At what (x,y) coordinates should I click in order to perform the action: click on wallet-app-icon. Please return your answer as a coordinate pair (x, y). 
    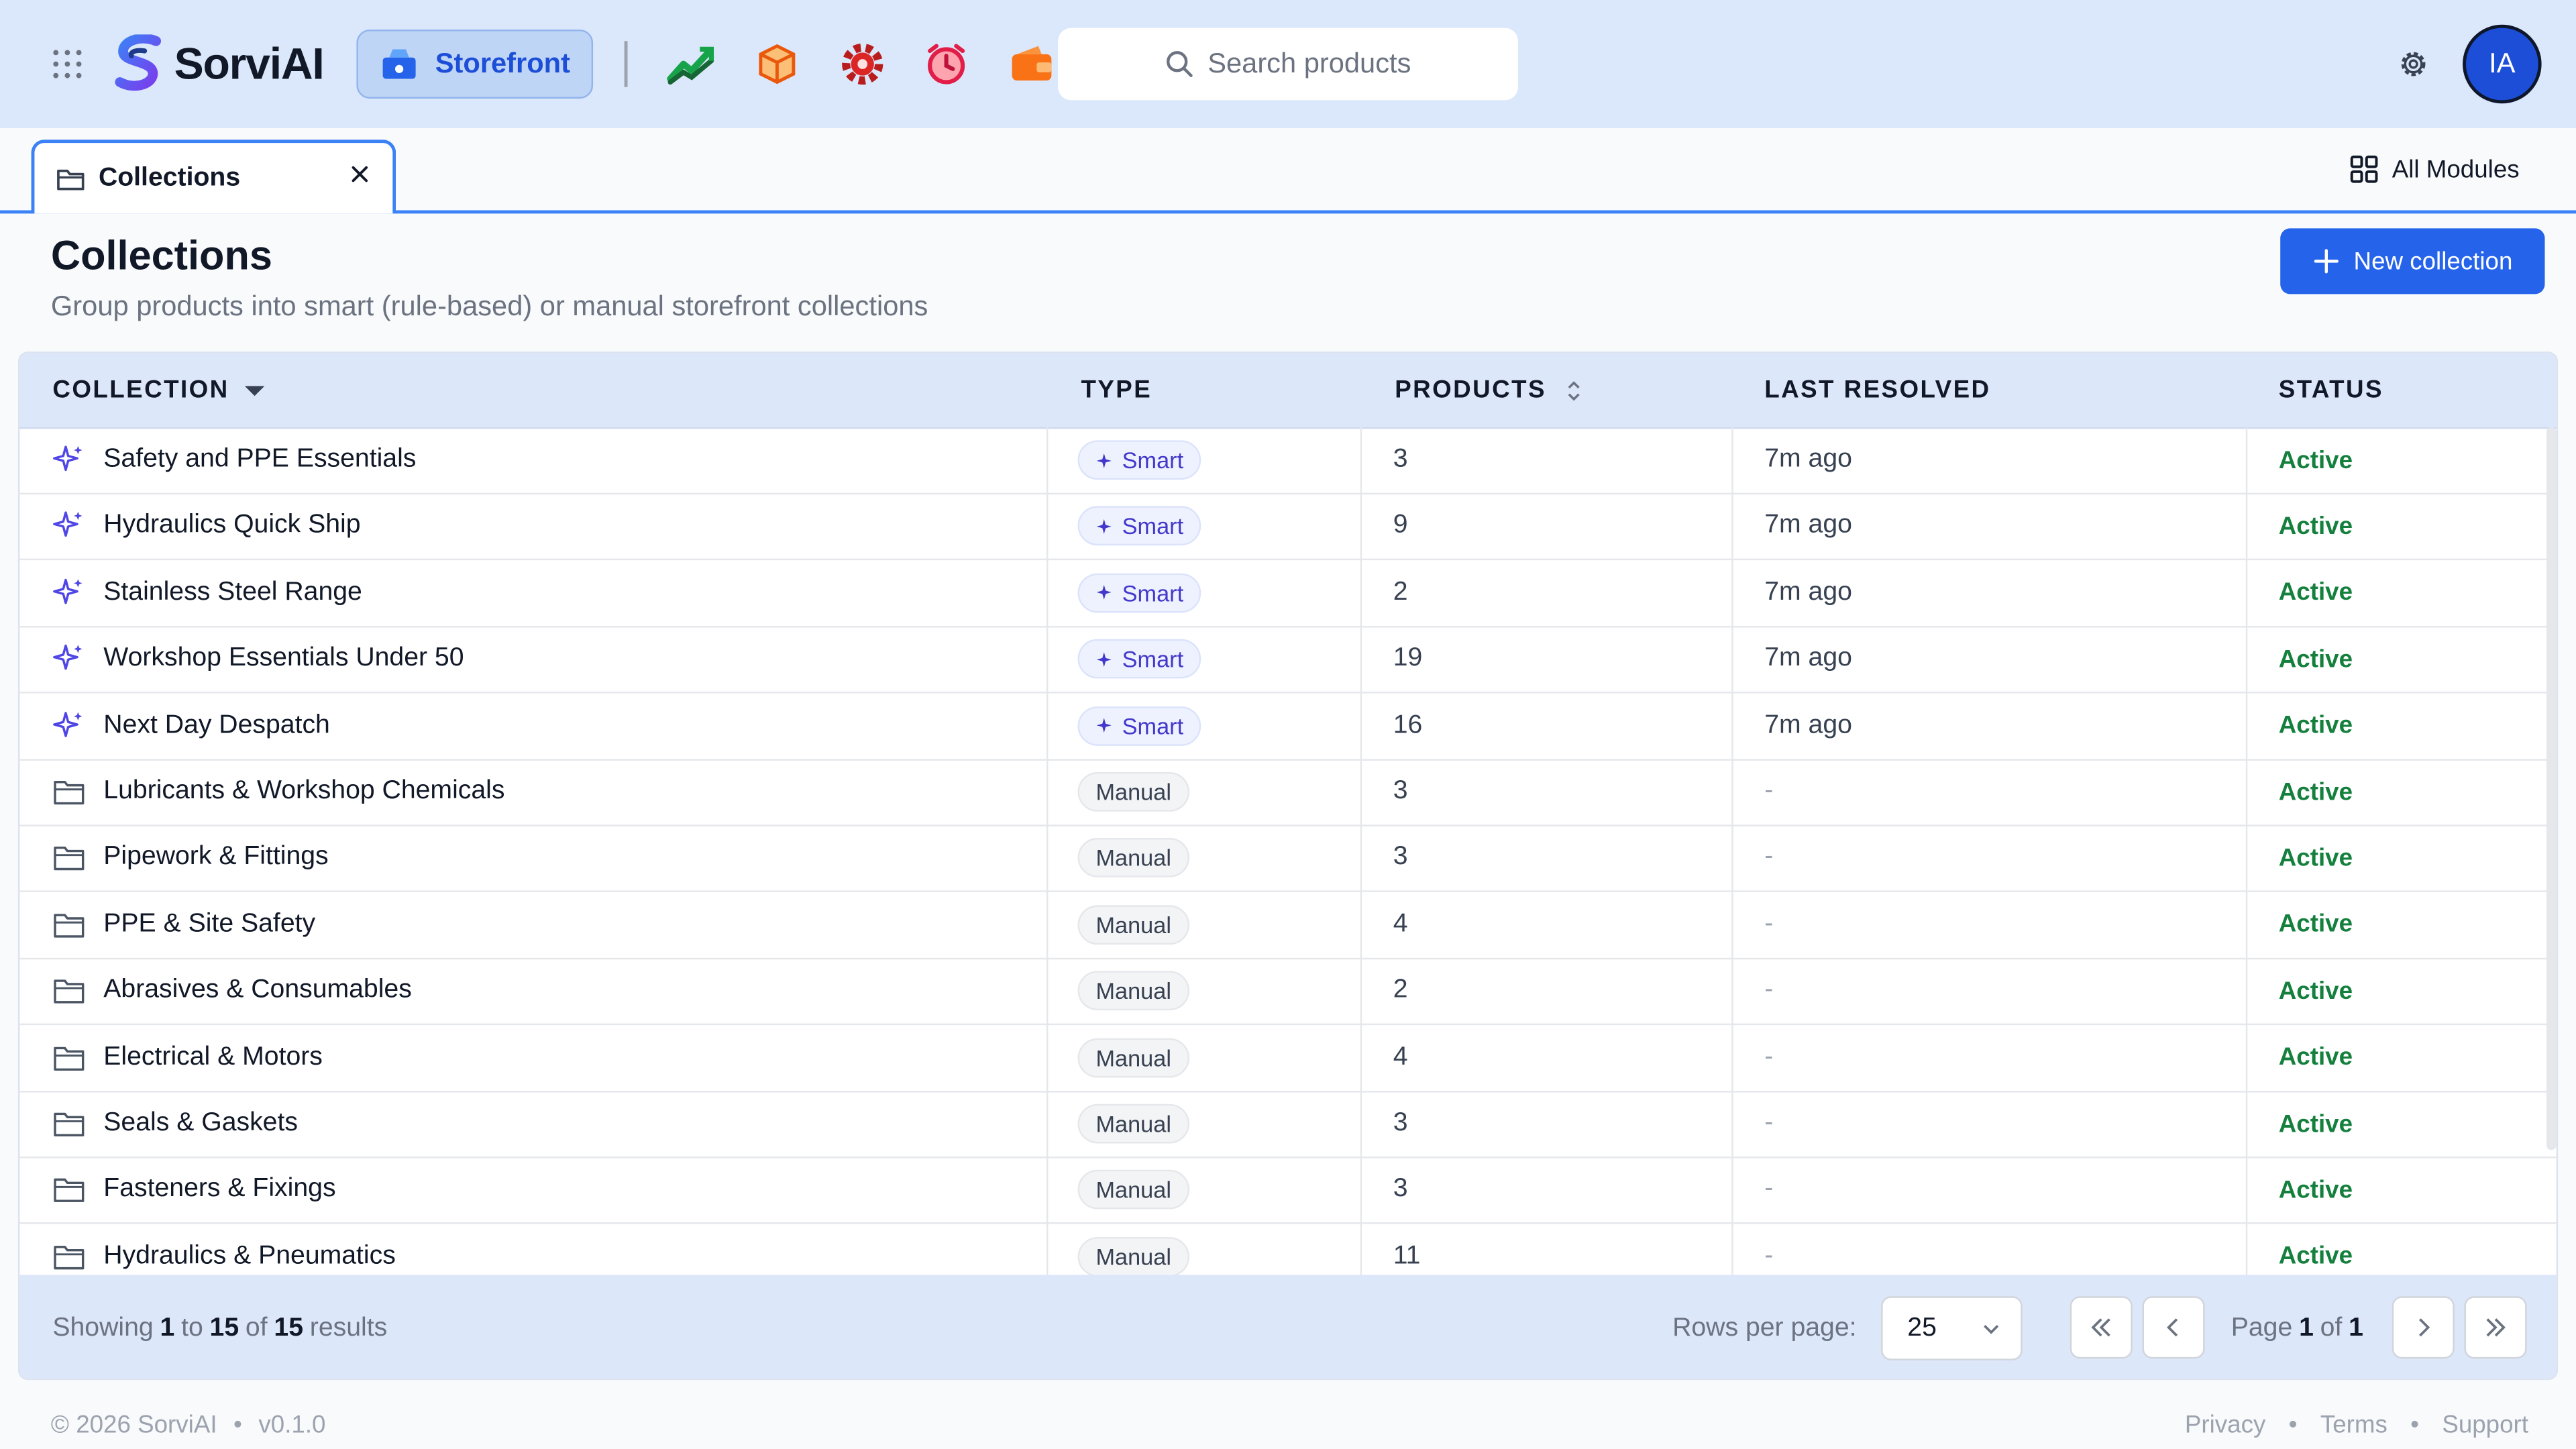
    Looking at the image, I should click on (1032, 64).